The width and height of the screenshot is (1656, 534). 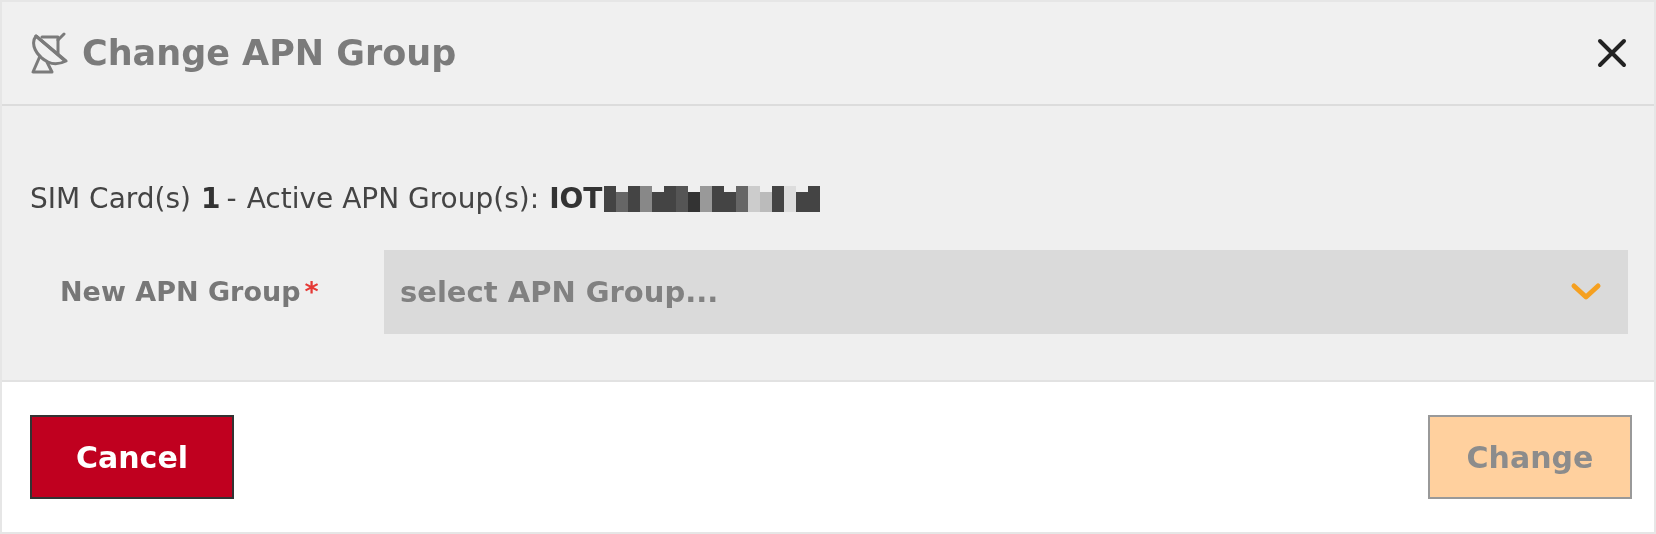 What do you see at coordinates (269, 53) in the screenshot?
I see `dialog-title: Change APN Group` at bounding box center [269, 53].